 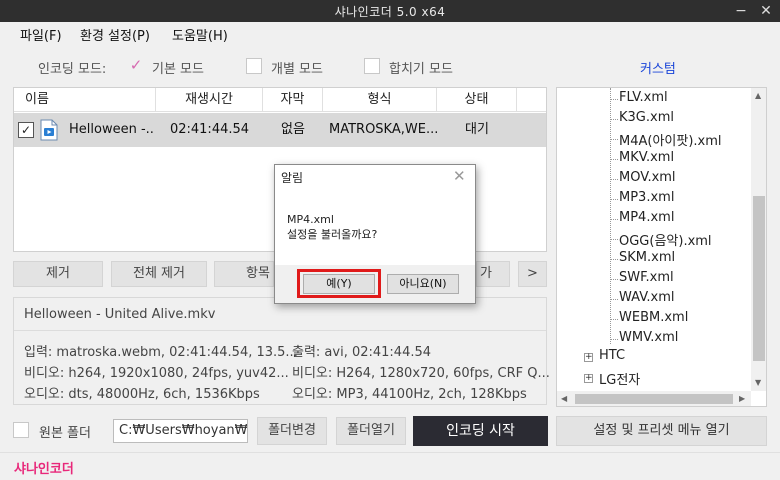 I want to click on tree-guide, so click(x=610, y=216).